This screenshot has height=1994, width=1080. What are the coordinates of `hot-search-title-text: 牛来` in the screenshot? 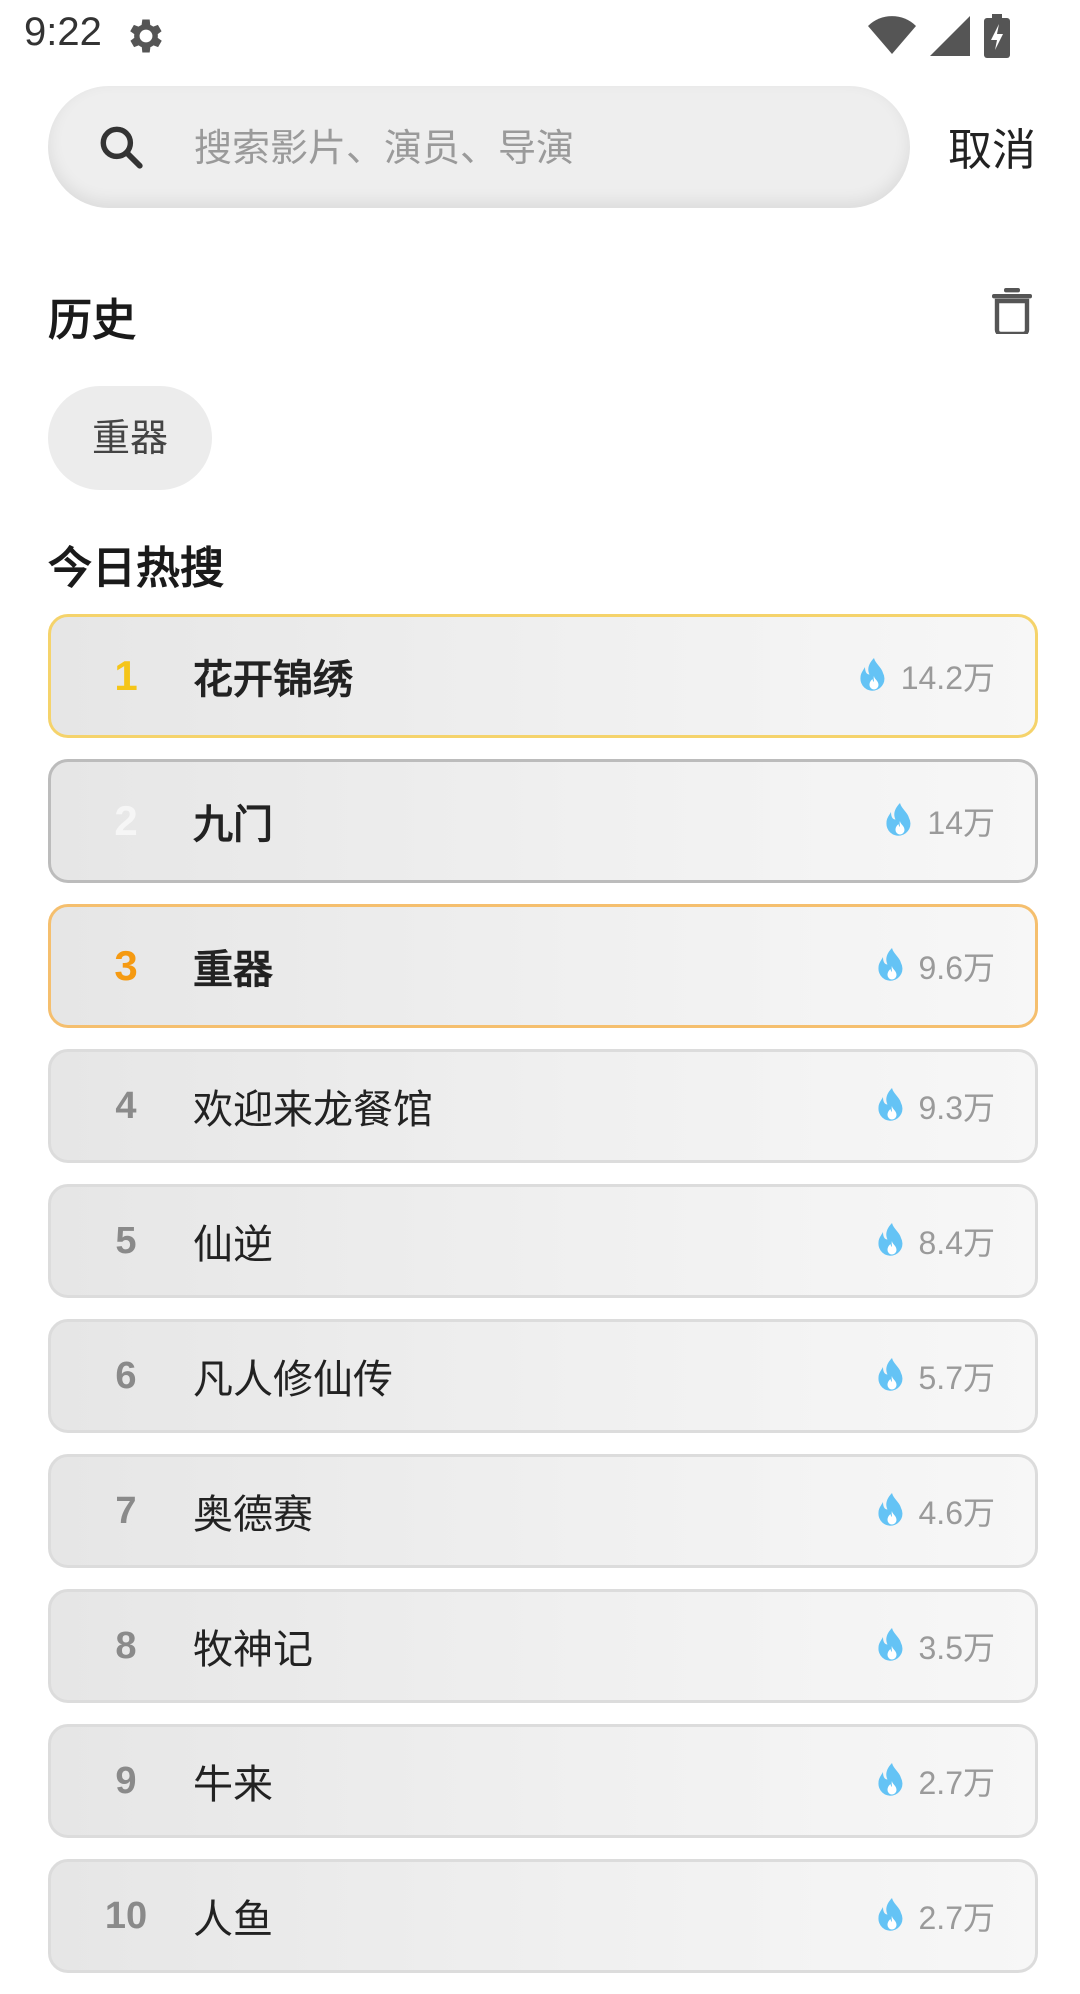 It's located at (233, 1785).